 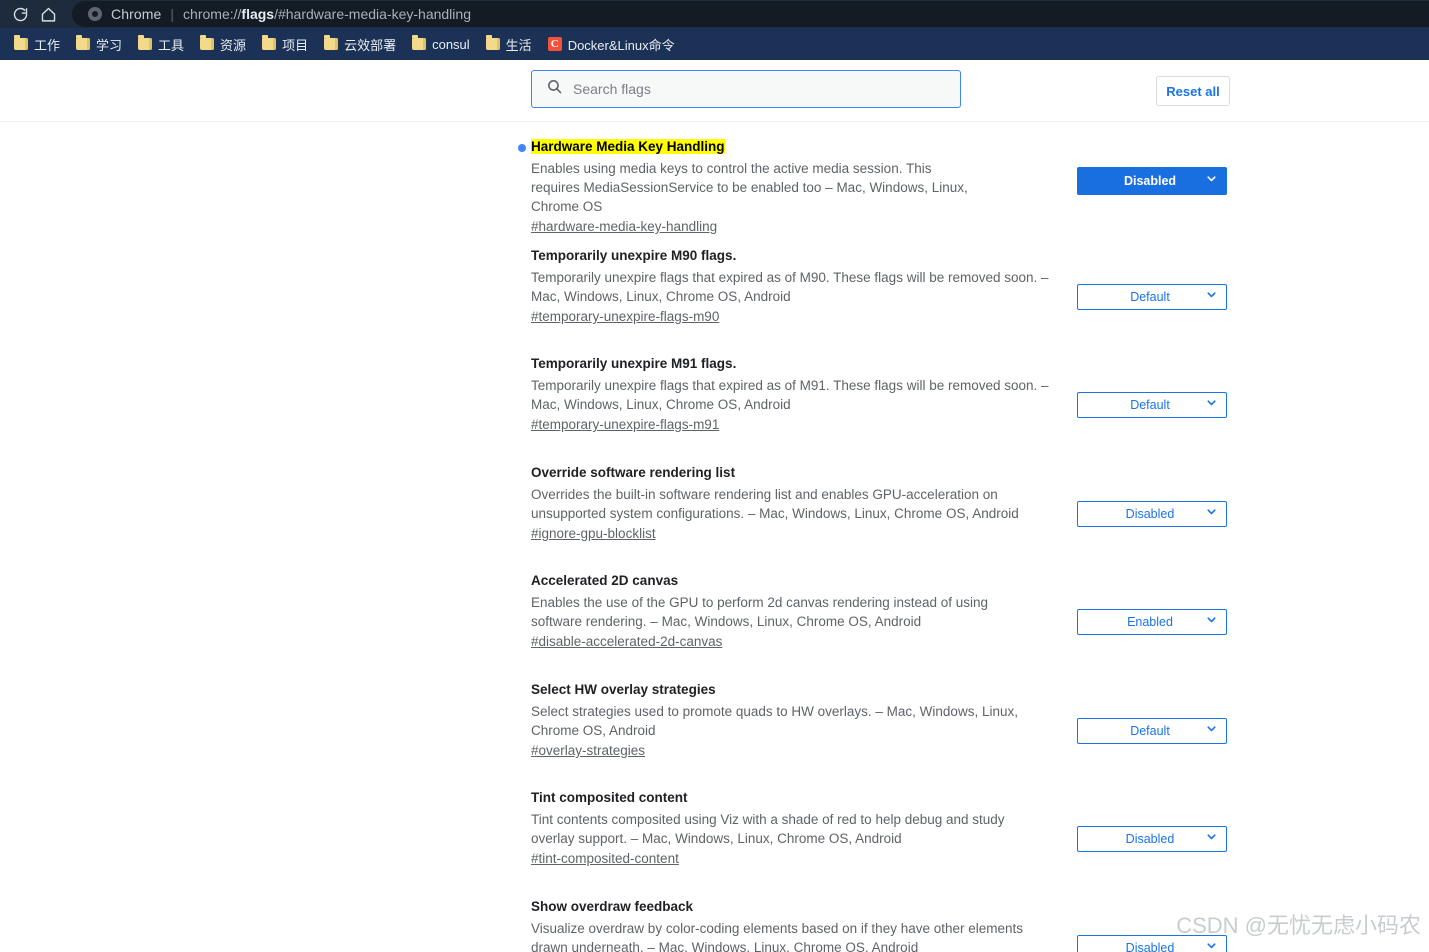 I want to click on bookmark-label: 学习, so click(x=109, y=45).